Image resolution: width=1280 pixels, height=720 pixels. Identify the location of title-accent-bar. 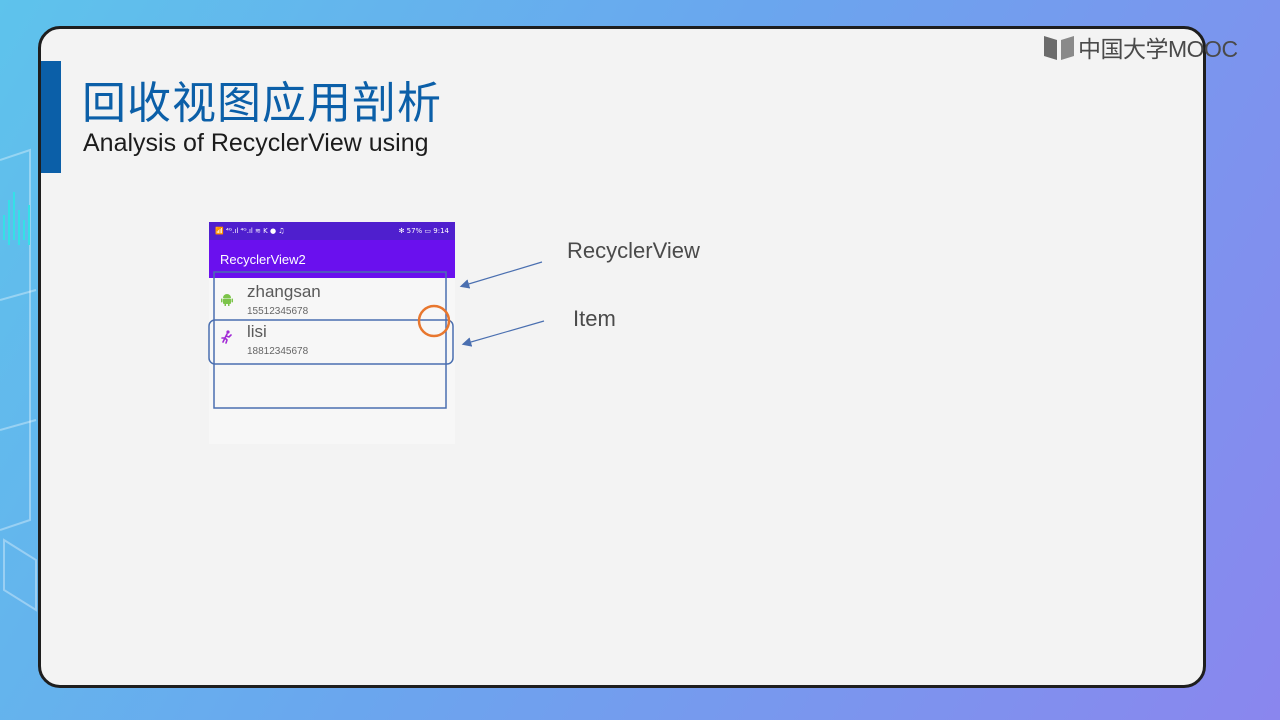
(51, 117).